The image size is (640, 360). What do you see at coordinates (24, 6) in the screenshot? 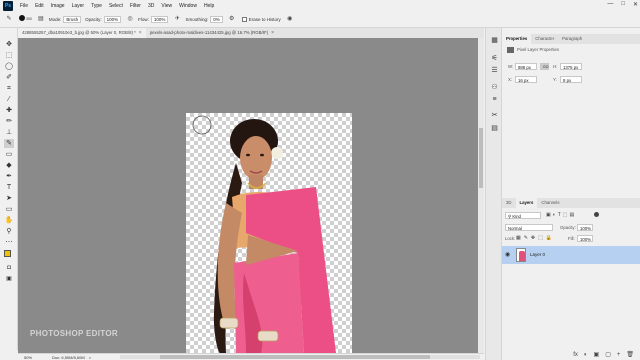
I see `menu-file: File` at bounding box center [24, 6].